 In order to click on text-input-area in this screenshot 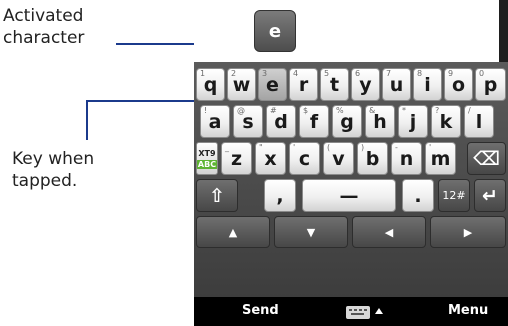, I will do `click(351, 31)`.